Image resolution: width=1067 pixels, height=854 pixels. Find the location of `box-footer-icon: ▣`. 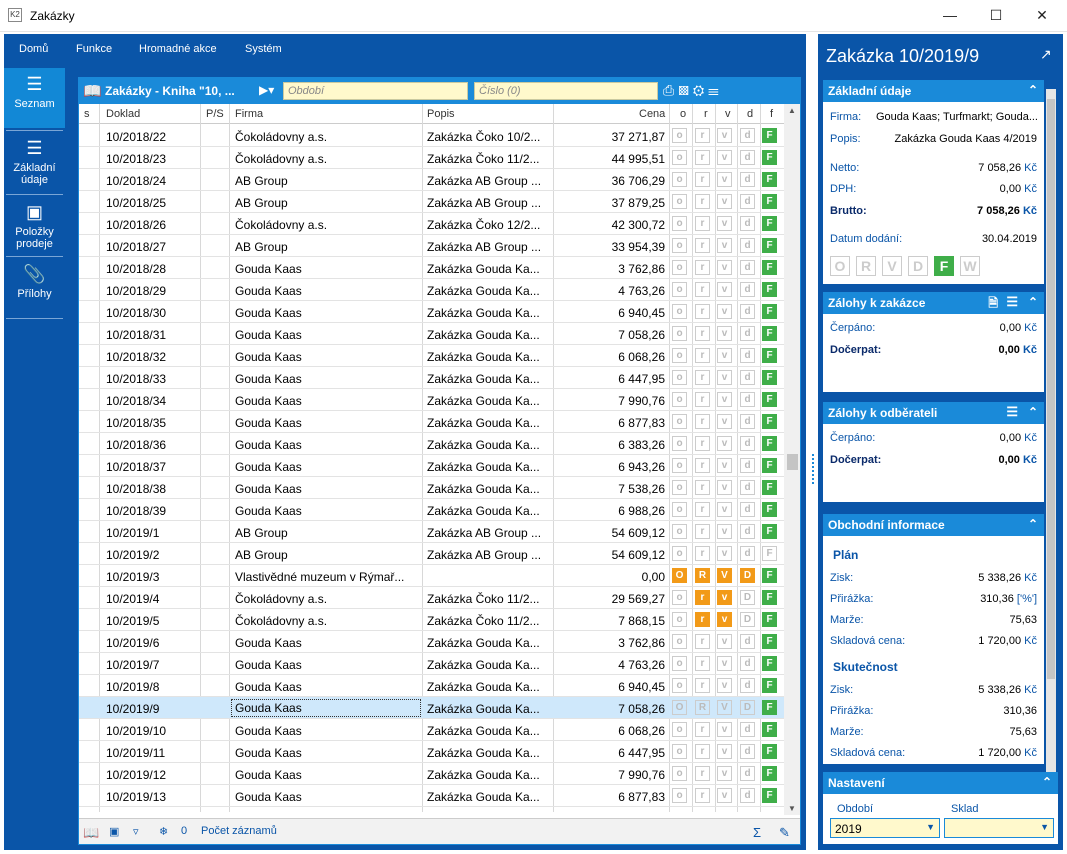

box-footer-icon: ▣ is located at coordinates (114, 831).